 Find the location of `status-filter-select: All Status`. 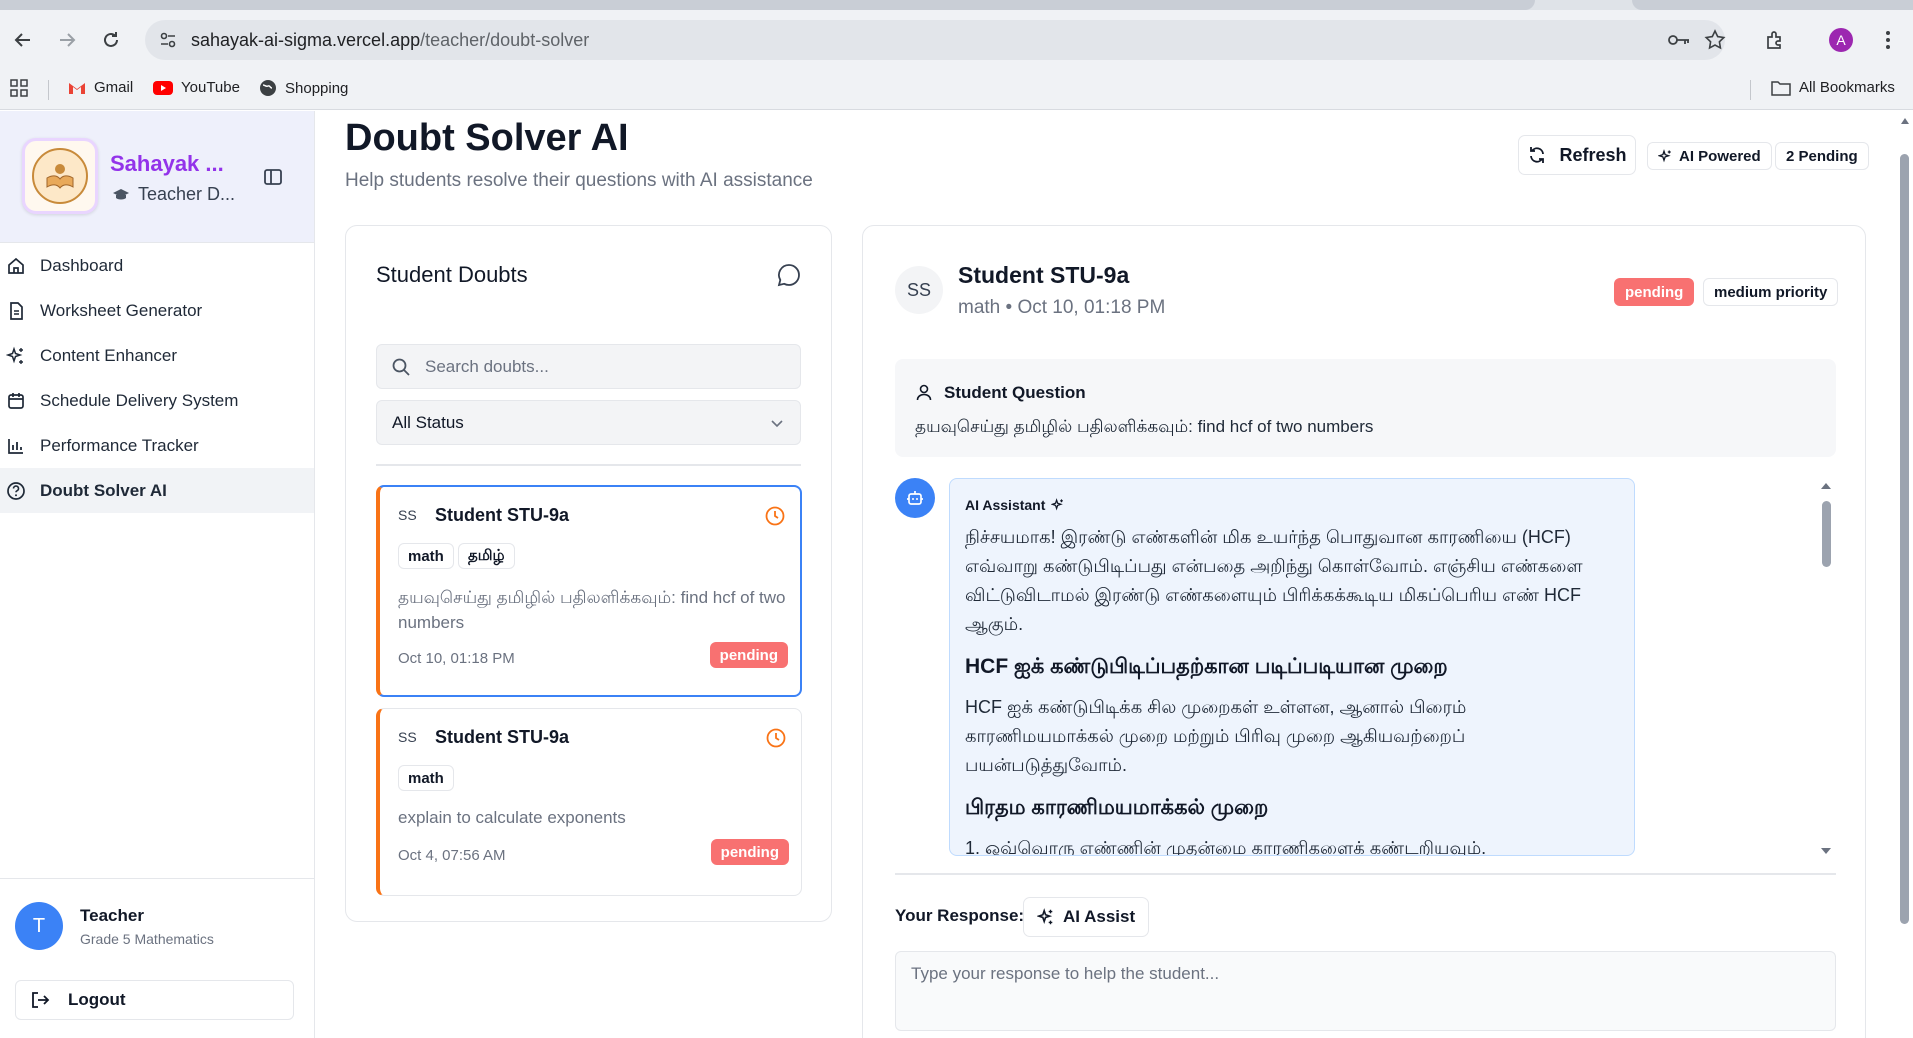

status-filter-select: All Status is located at coordinates (588, 422).